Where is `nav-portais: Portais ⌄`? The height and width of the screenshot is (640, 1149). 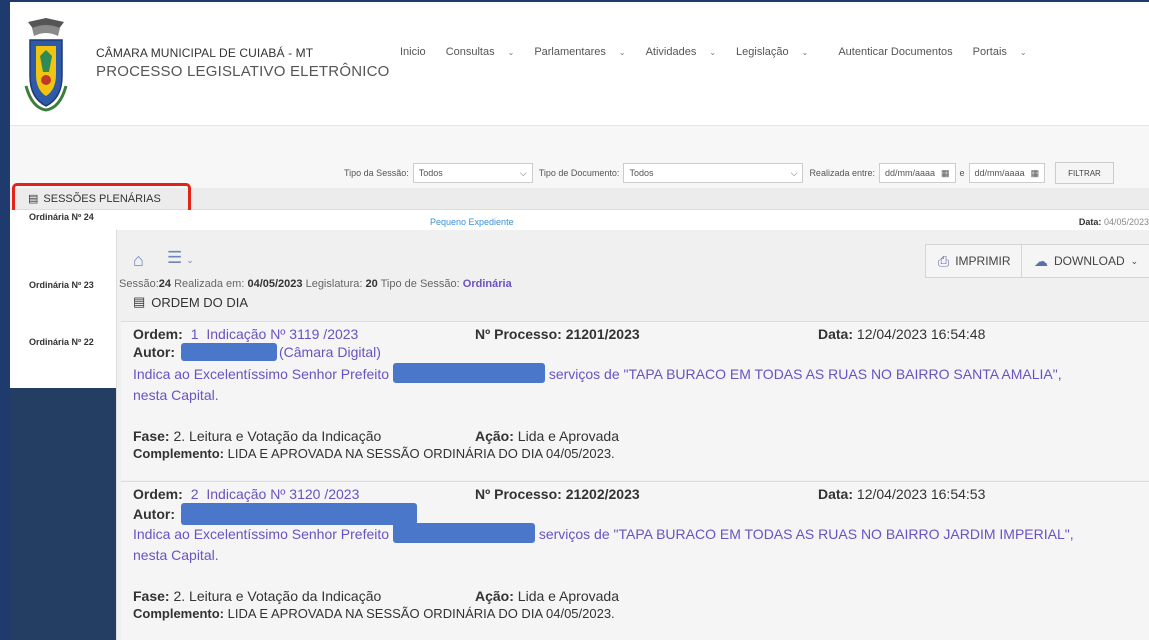 nav-portais: Portais ⌄ is located at coordinates (1005, 52).